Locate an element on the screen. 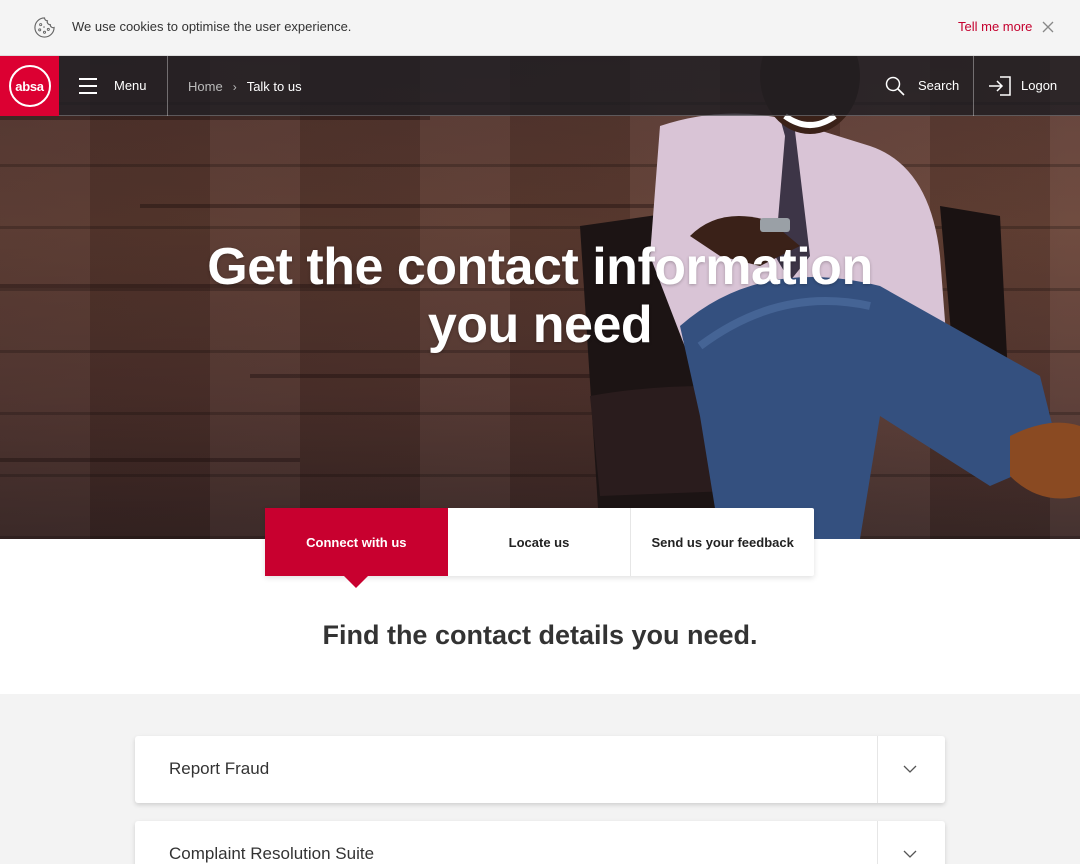 Image resolution: width=1080 pixels, height=864 pixels. menu-label: Menu is located at coordinates (130, 85).